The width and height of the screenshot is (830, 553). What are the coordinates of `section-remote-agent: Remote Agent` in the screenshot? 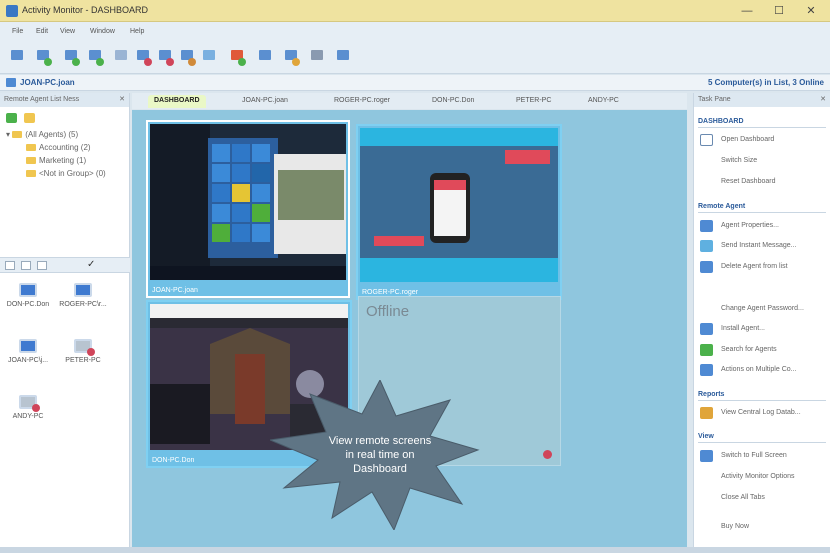 It's located at (762, 208).